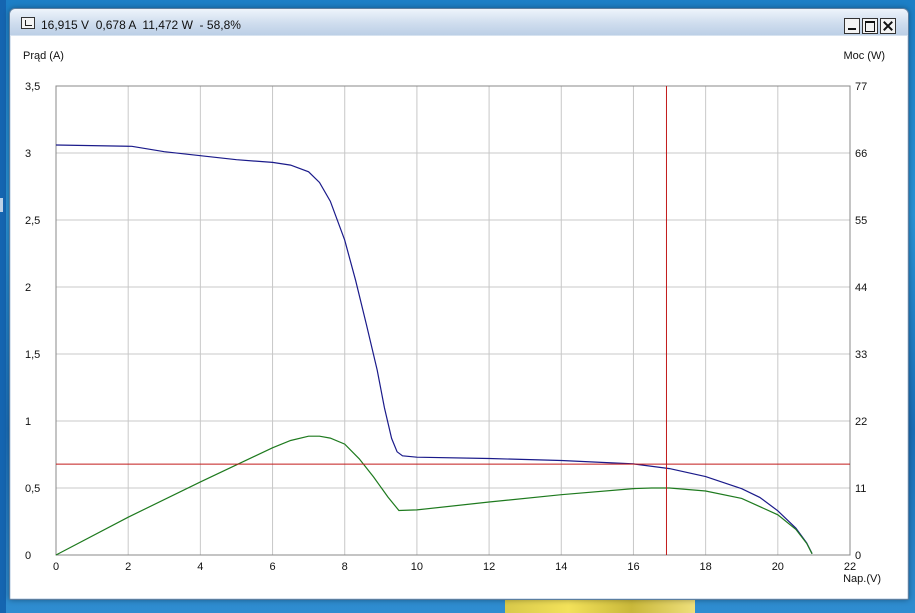 The image size is (915, 613). Describe the element at coordinates (706, 567) in the screenshot. I see `x-tick-label: 18` at that location.